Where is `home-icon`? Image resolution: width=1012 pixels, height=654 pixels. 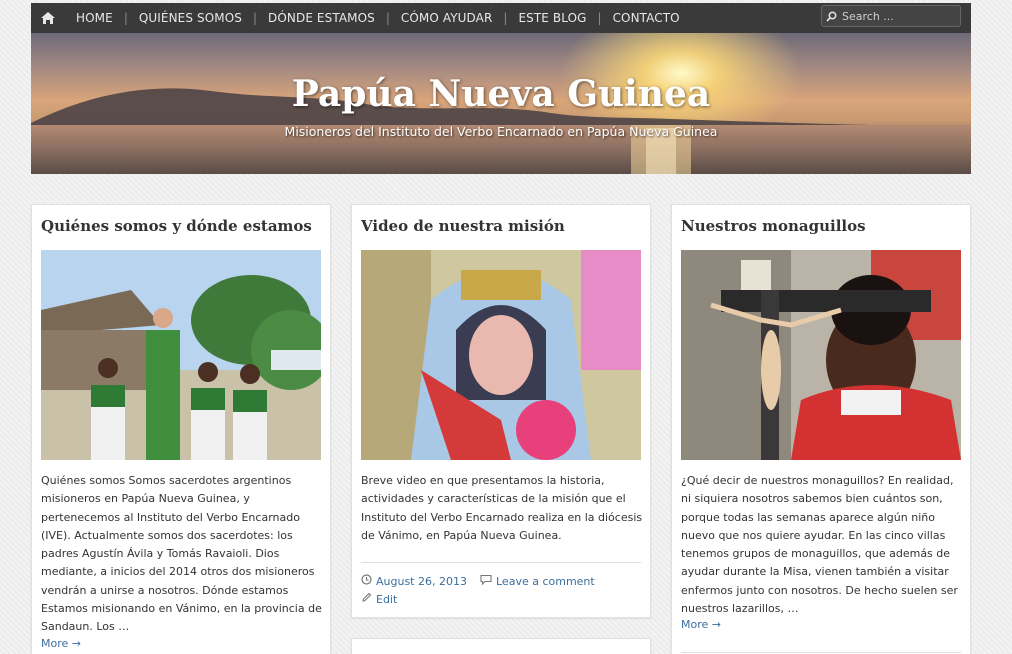
home-icon is located at coordinates (48, 18).